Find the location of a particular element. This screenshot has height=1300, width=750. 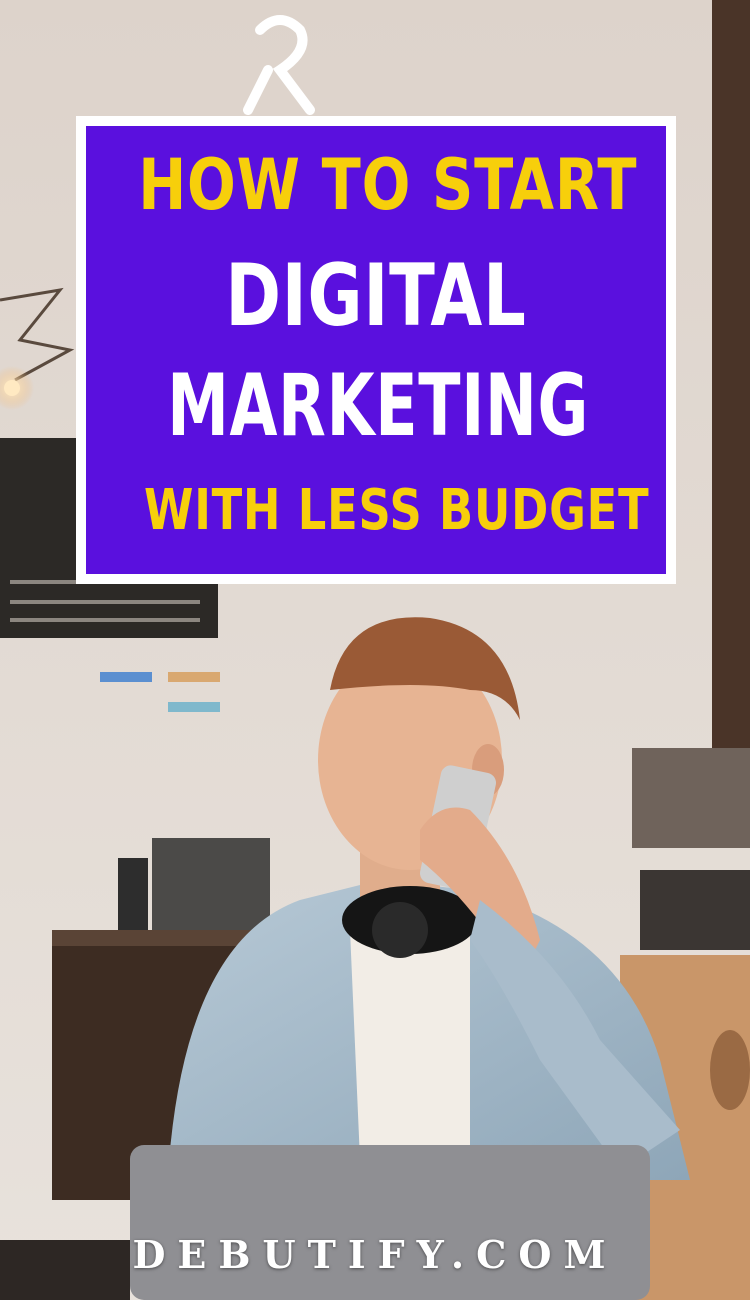

man-undershirt is located at coordinates (410, 1045).